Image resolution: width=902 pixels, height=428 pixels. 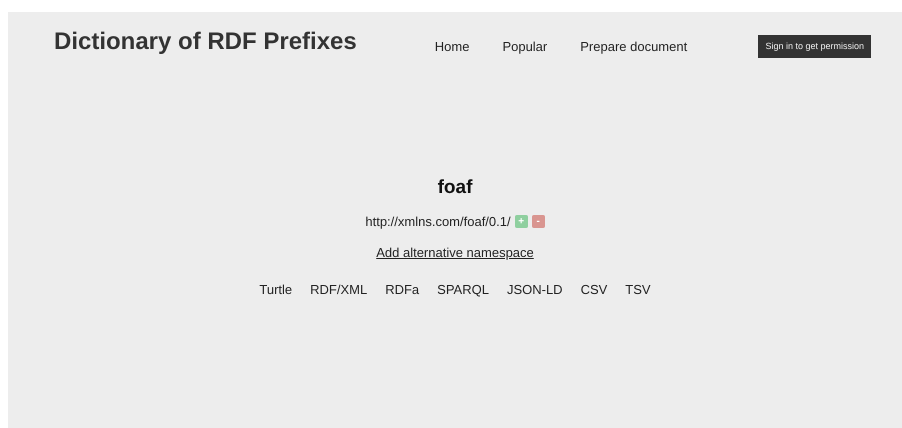 What do you see at coordinates (402, 289) in the screenshot?
I see `format-link: RDFa` at bounding box center [402, 289].